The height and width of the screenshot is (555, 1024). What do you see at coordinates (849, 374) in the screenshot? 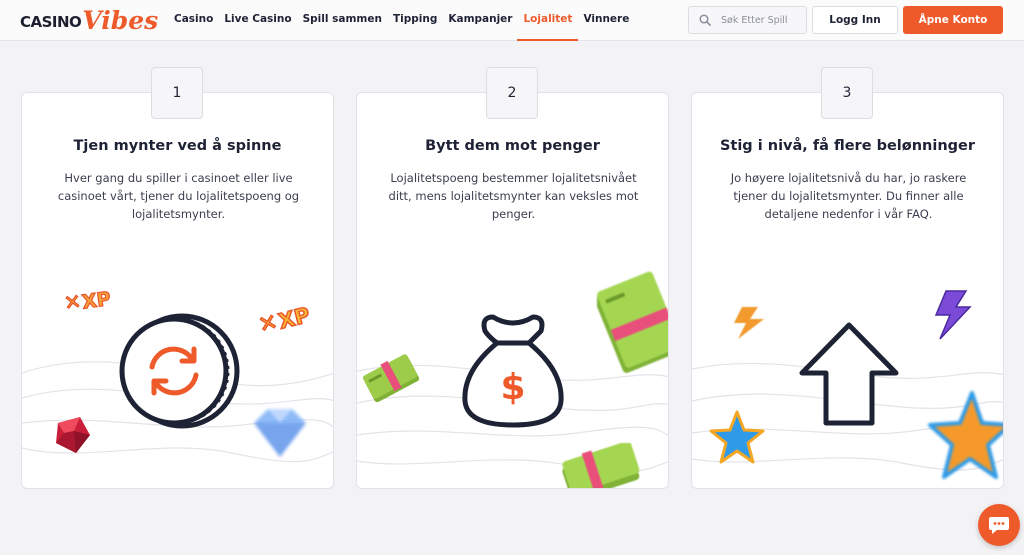
I see `arrow-up-icon` at bounding box center [849, 374].